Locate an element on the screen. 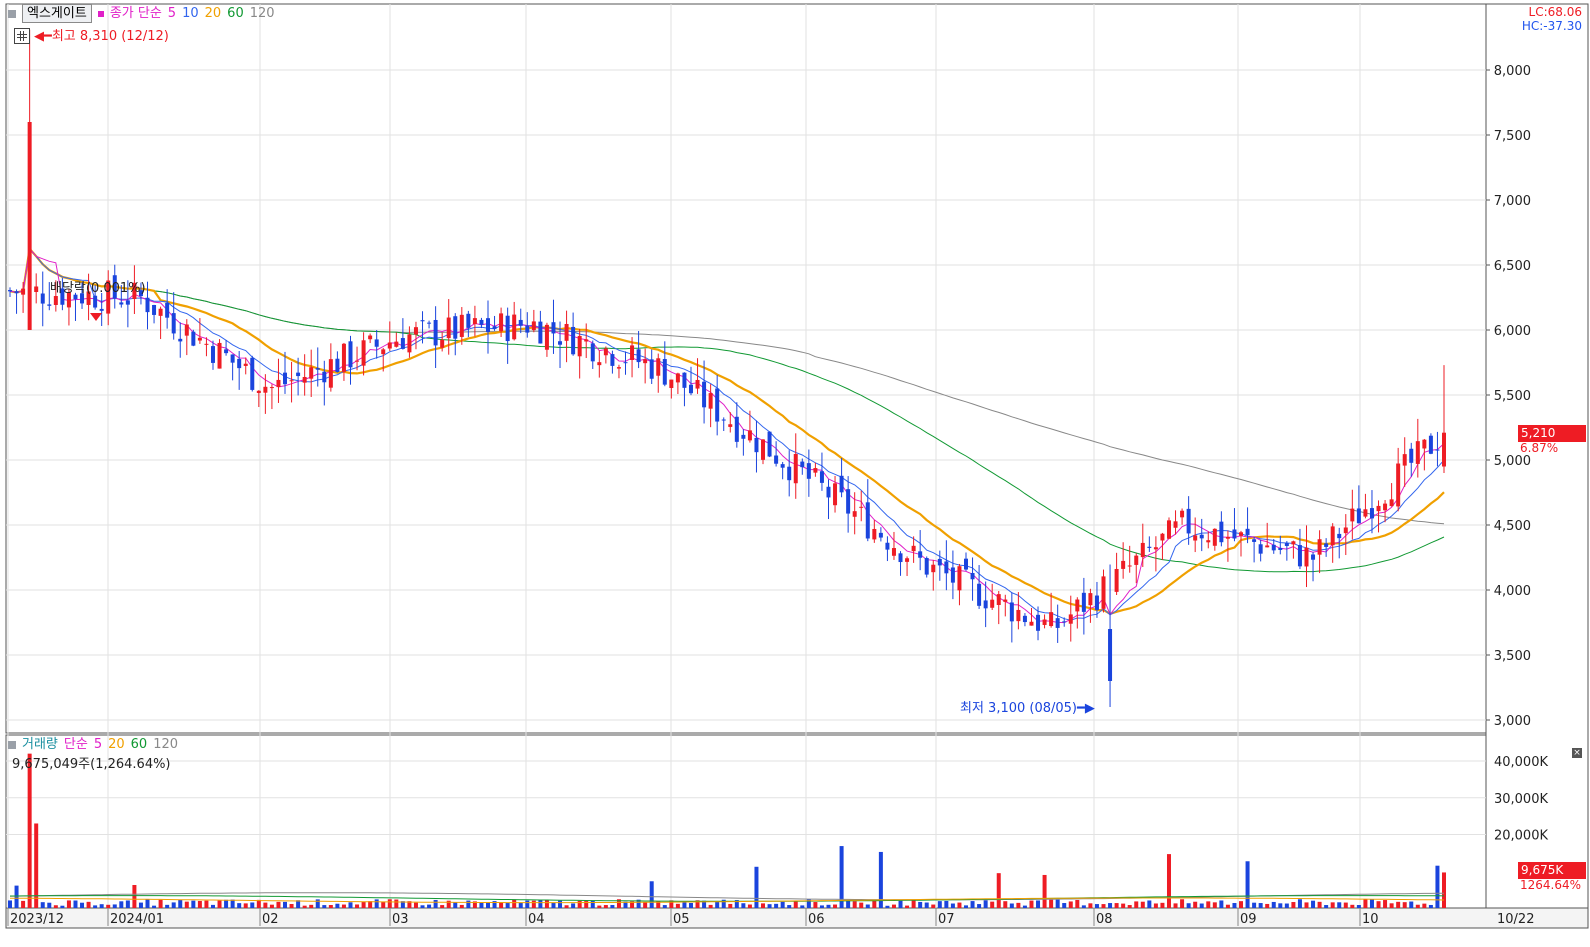 Image resolution: width=1590 pixels, height=947 pixels. date-axis is located at coordinates (797, 918).